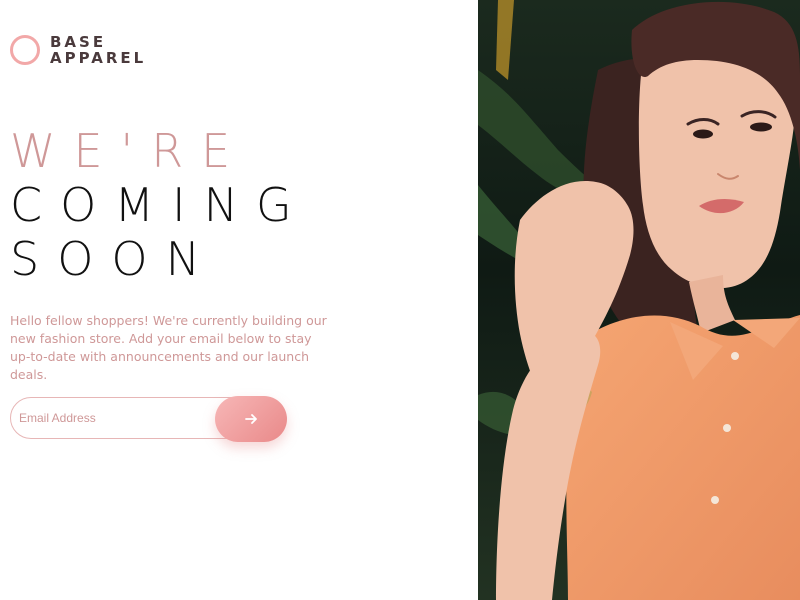  I want to click on submit-email-button, so click(251, 419).